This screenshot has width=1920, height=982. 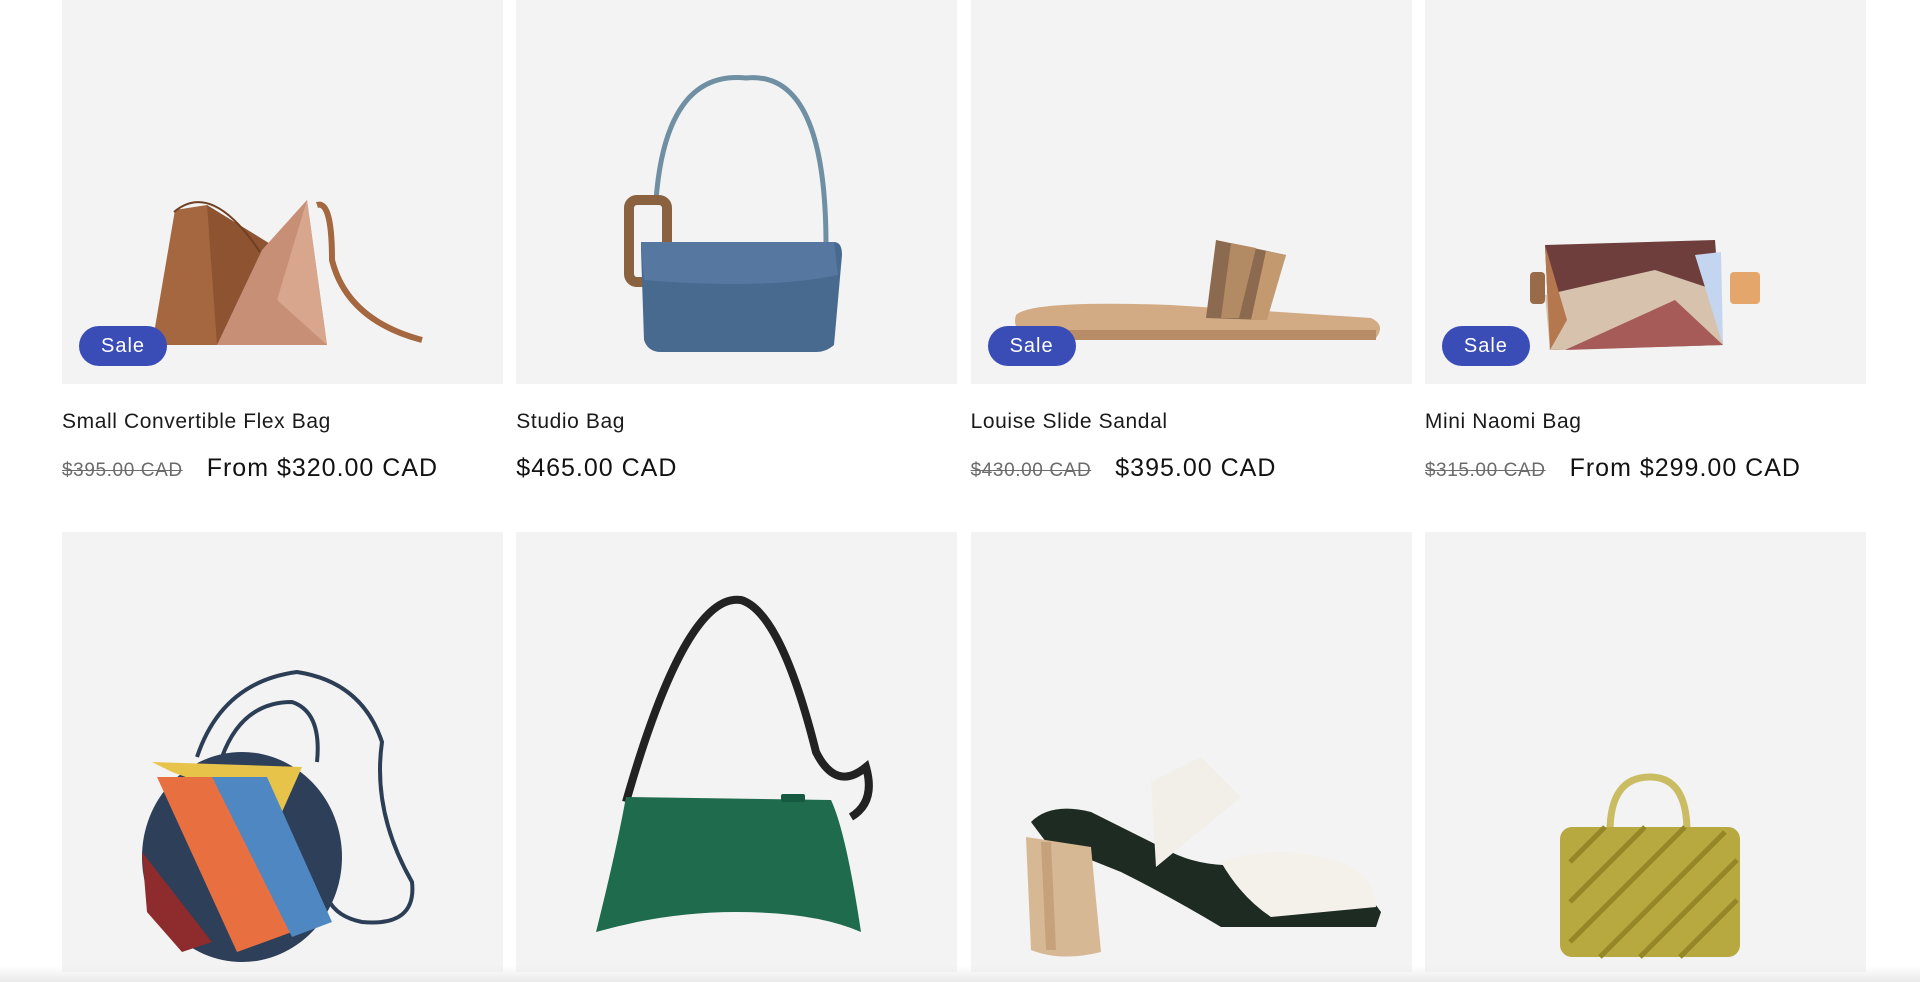 I want to click on sale-price: $395.00 CAD, so click(x=1196, y=468).